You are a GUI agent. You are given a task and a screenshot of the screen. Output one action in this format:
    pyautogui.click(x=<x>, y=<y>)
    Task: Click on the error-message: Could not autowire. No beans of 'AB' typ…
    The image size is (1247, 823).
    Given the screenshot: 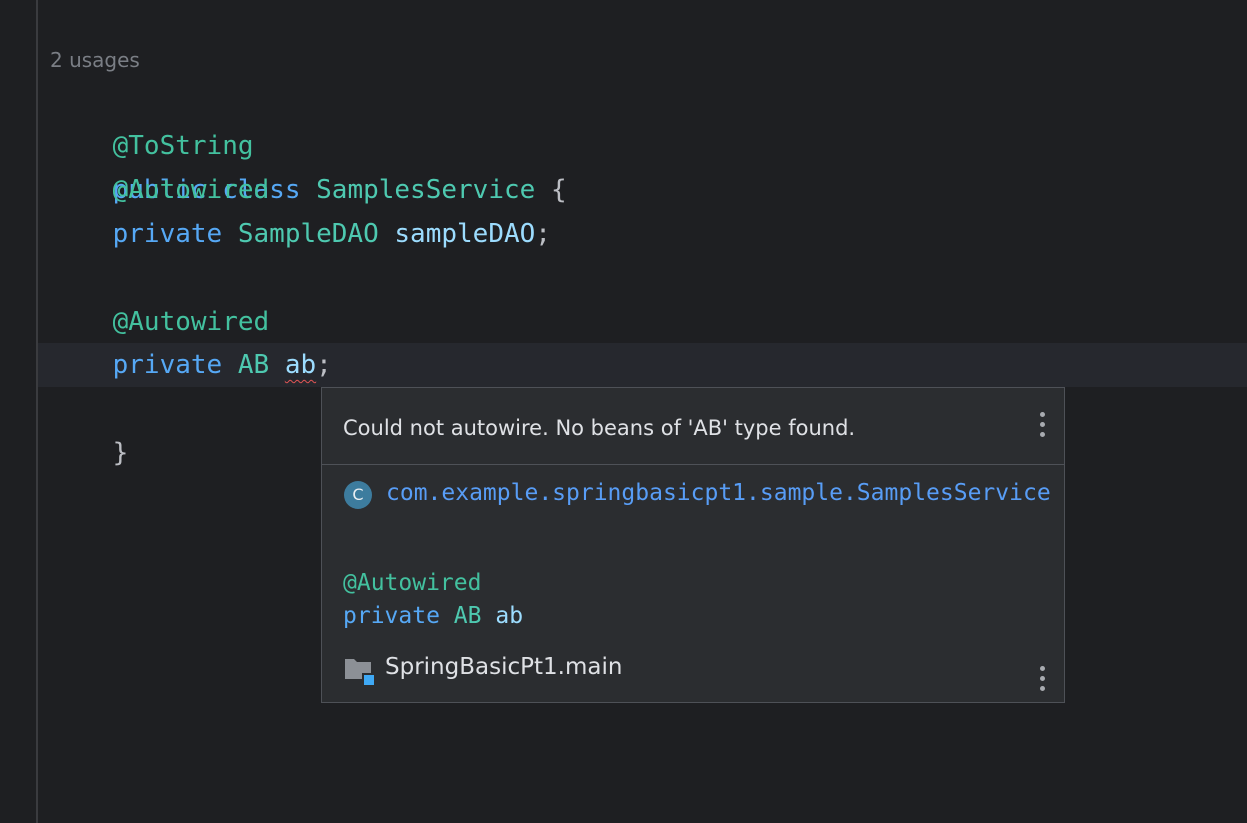 What is the action you would take?
    pyautogui.click(x=599, y=428)
    